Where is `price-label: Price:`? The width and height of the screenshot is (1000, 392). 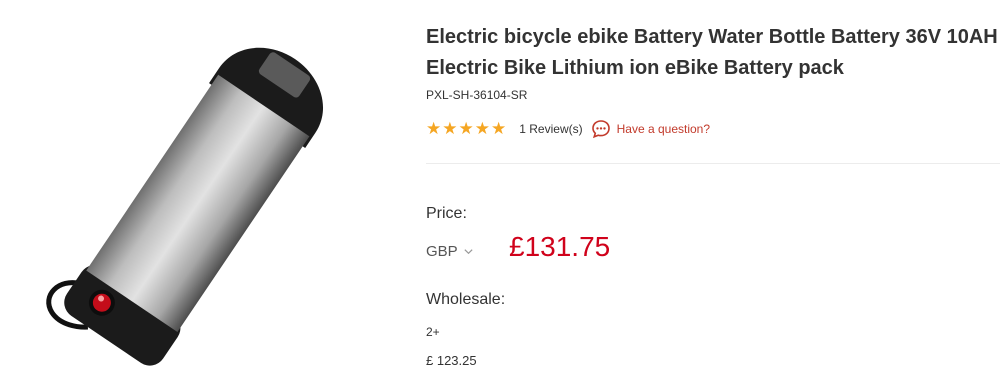 price-label: Price: is located at coordinates (446, 213).